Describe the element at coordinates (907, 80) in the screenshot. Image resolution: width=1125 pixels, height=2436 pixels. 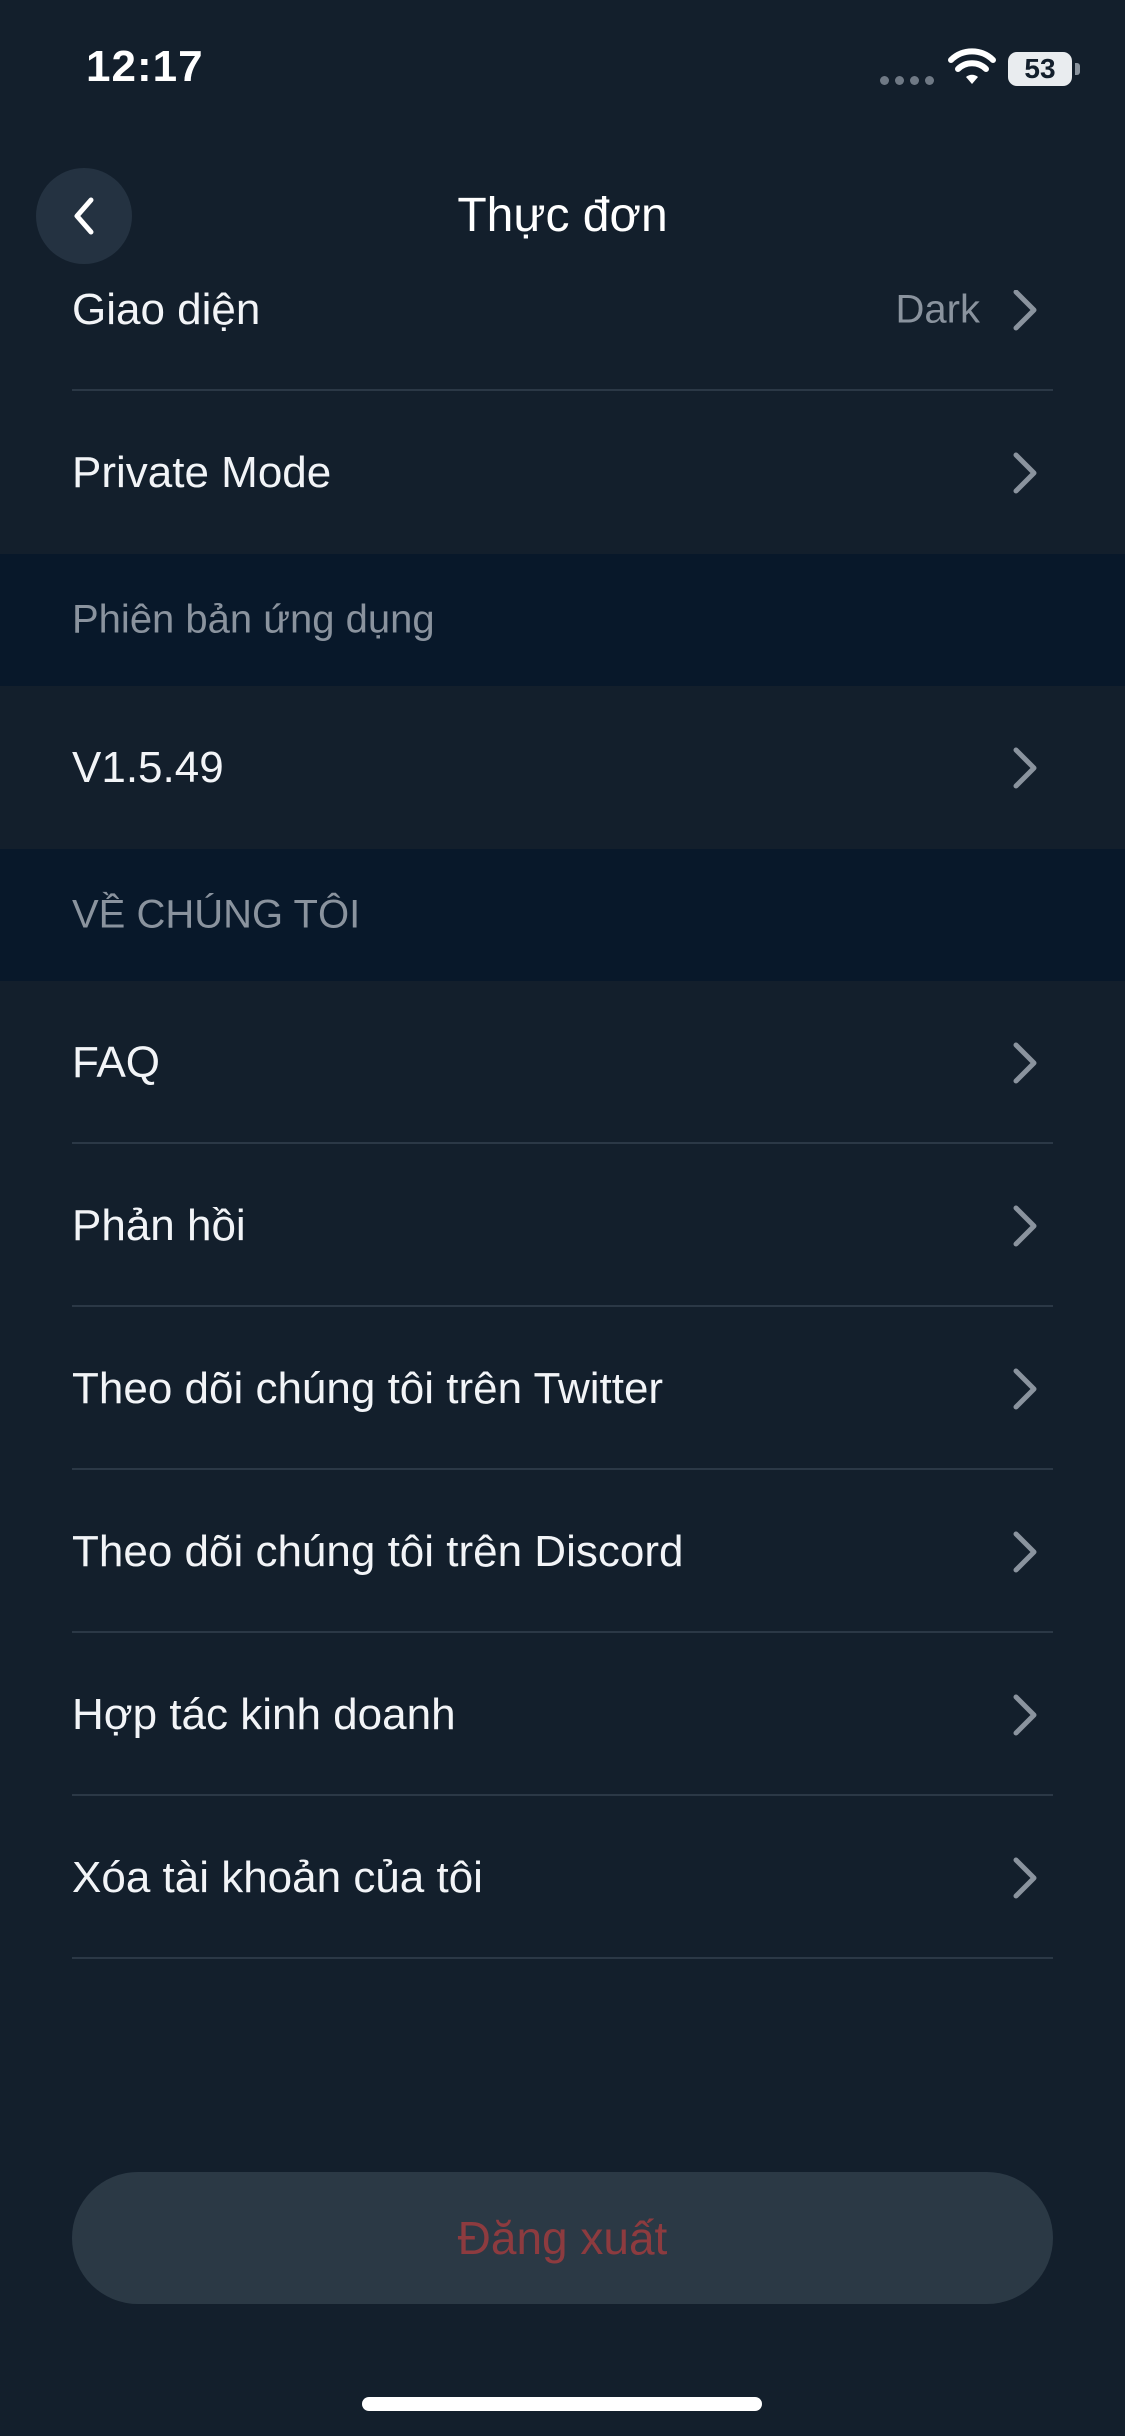
I see `cellular-signal-icon` at that location.